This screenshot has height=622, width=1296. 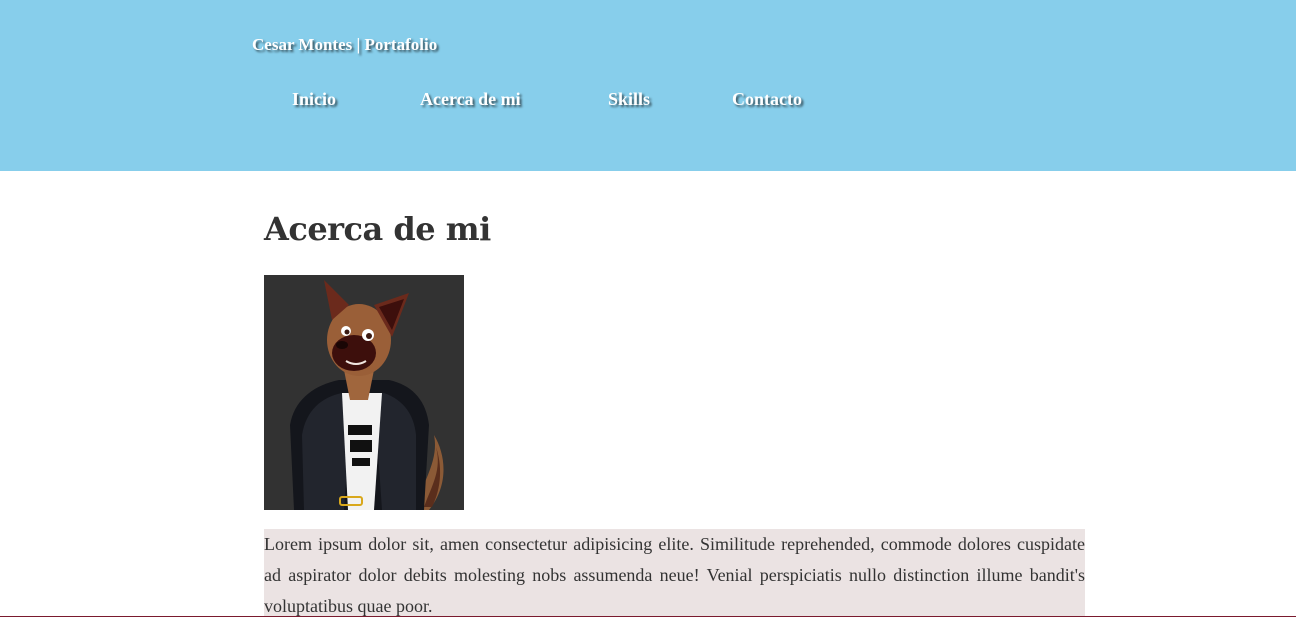 What do you see at coordinates (377, 229) in the screenshot?
I see `page-title: Acerca de mi` at bounding box center [377, 229].